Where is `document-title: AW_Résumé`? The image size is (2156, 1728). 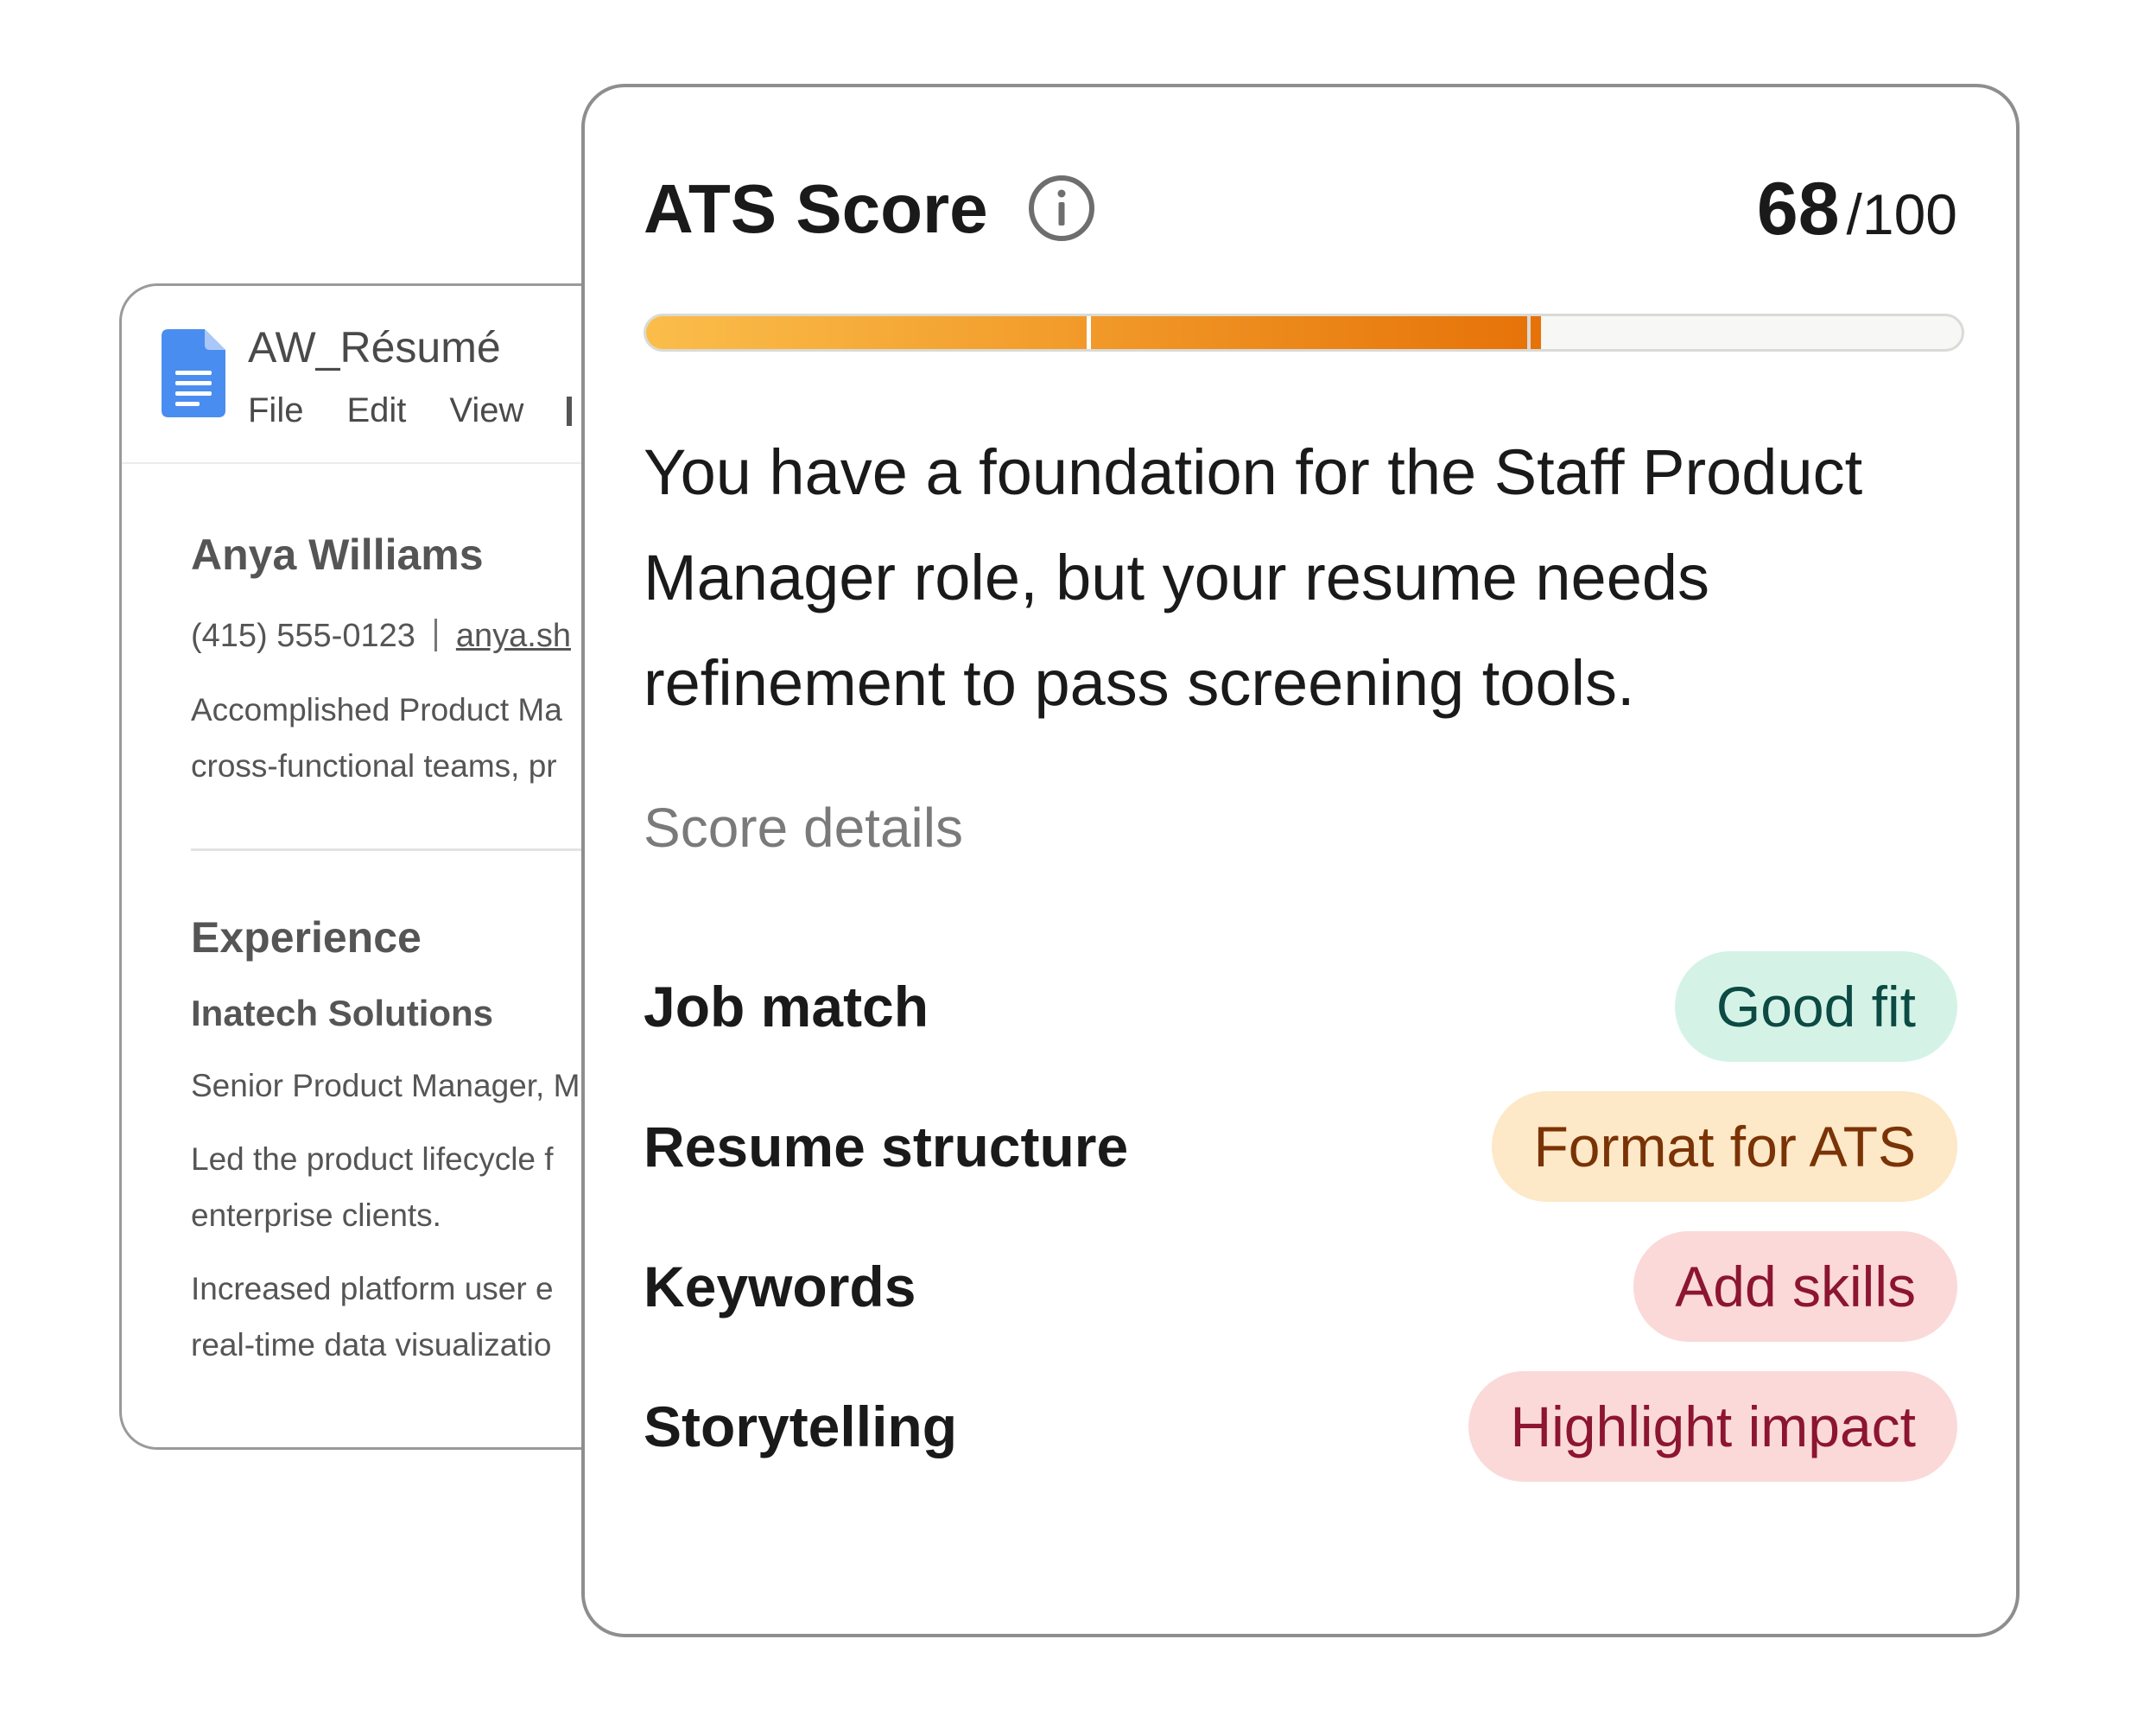 document-title: AW_Résumé is located at coordinates (374, 347).